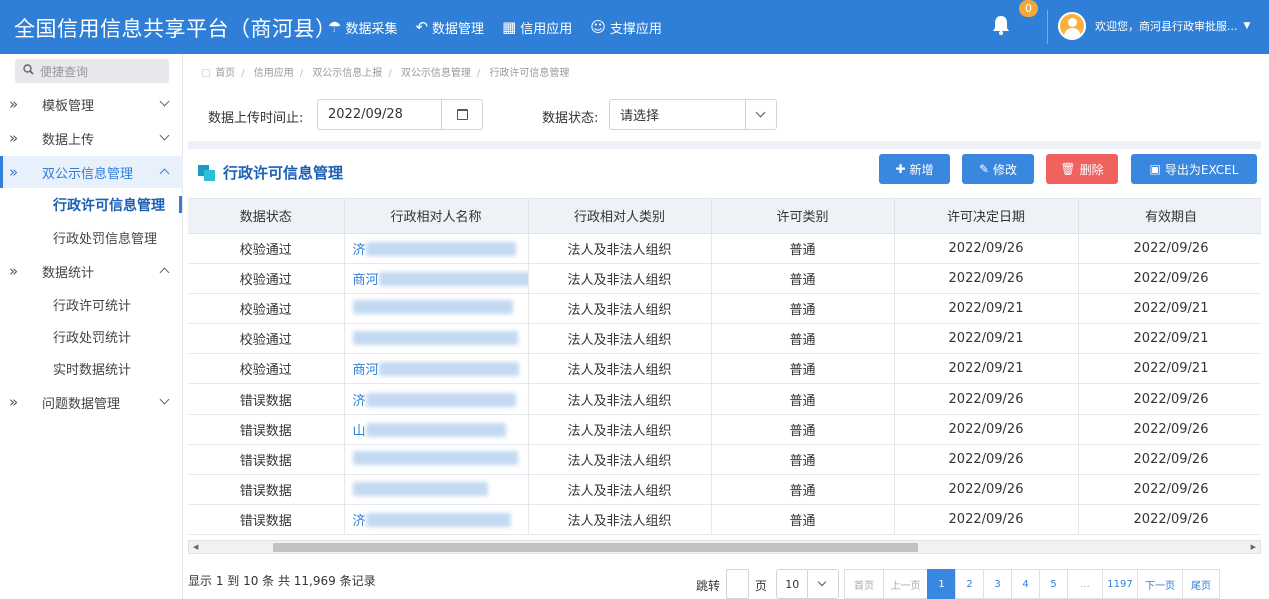  What do you see at coordinates (400, 114) in the screenshot?
I see `upload-time-input: 2022/09/28` at bounding box center [400, 114].